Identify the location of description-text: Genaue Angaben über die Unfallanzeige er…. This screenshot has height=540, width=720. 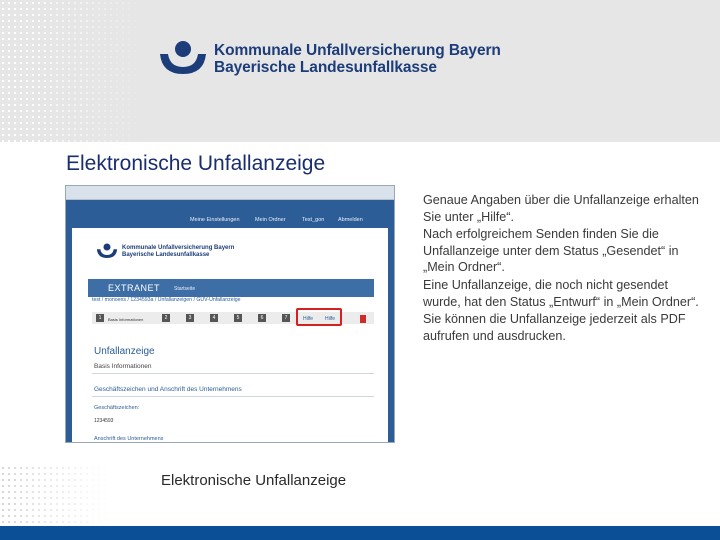
(564, 268).